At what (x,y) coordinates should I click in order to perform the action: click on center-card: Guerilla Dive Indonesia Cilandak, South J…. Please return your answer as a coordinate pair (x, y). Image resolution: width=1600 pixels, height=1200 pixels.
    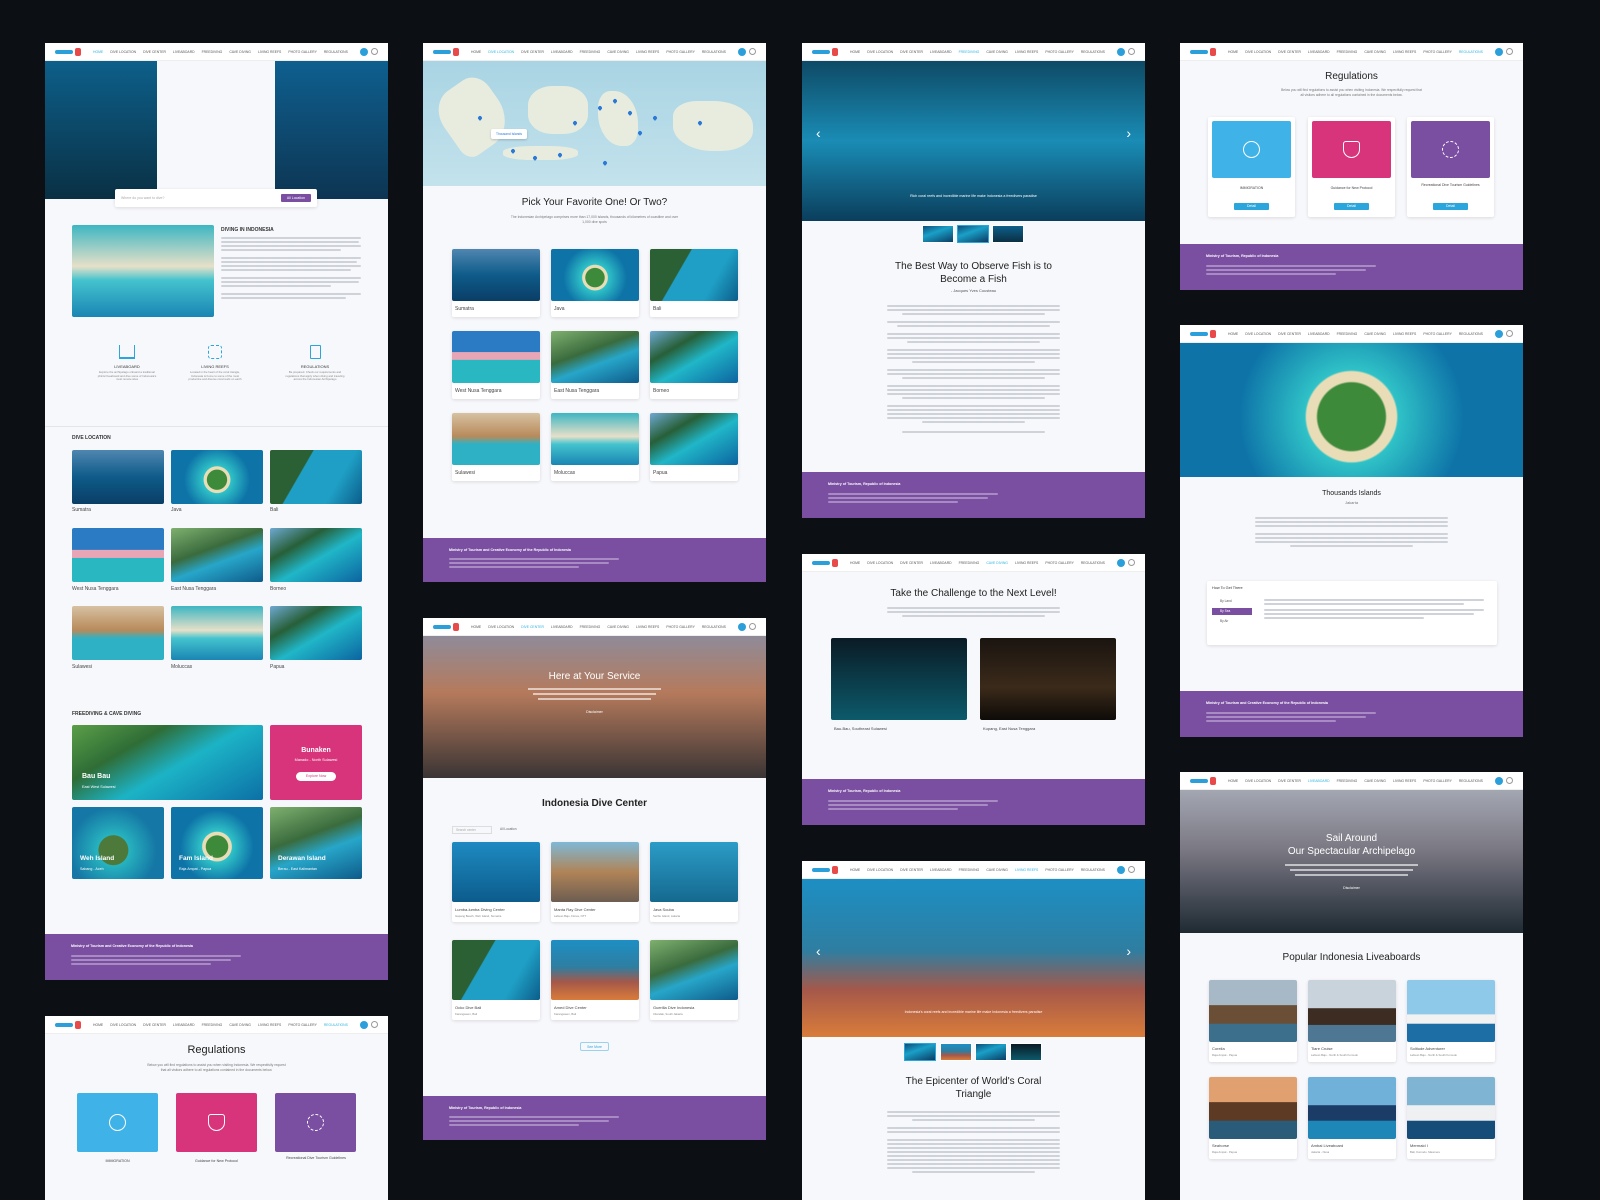
    Looking at the image, I should click on (694, 980).